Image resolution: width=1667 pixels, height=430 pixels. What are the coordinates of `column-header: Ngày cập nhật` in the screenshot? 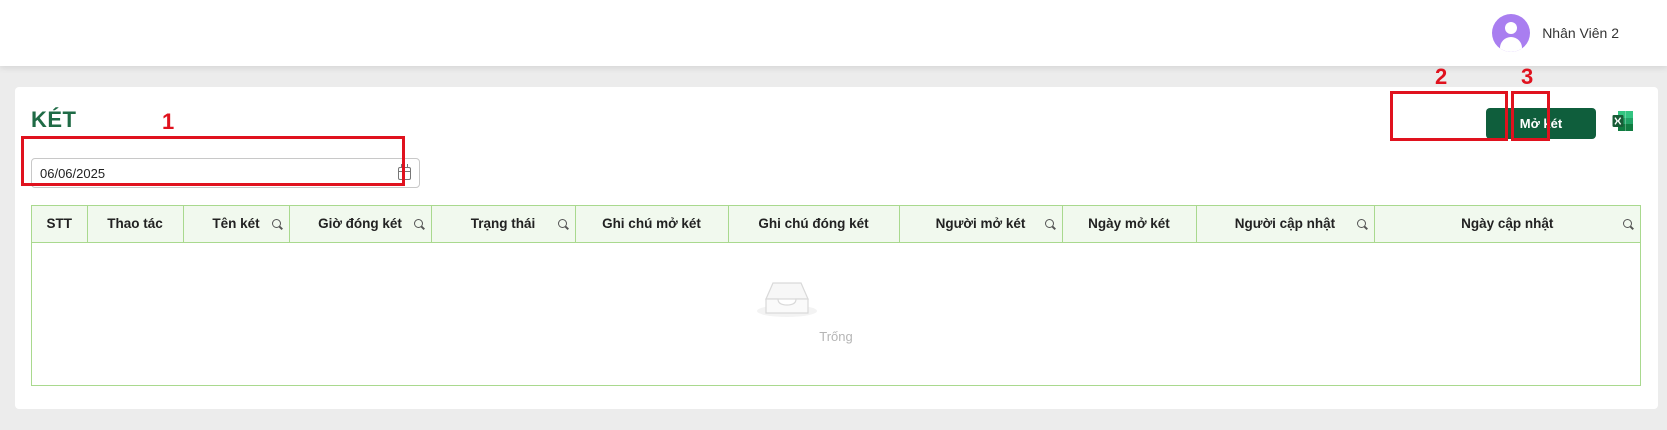 It's located at (1507, 224).